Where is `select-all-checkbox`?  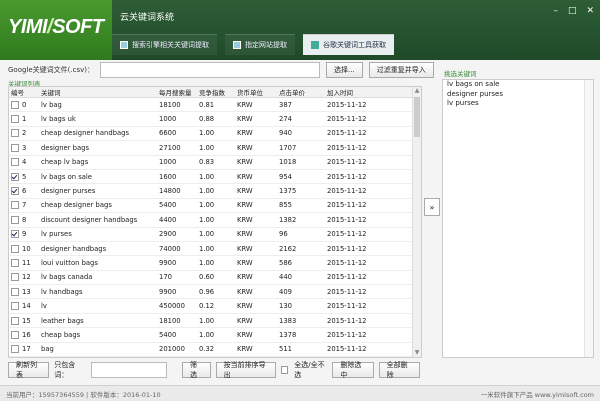
select-all-checkbox is located at coordinates (284, 370).